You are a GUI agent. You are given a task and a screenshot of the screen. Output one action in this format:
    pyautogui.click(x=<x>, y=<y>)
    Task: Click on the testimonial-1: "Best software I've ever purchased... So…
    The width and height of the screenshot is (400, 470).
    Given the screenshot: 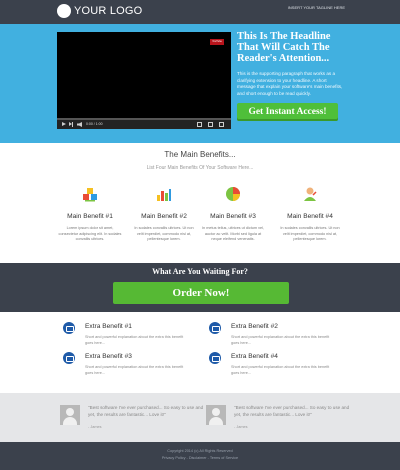 What is the action you would take?
    pyautogui.click(x=132, y=419)
    